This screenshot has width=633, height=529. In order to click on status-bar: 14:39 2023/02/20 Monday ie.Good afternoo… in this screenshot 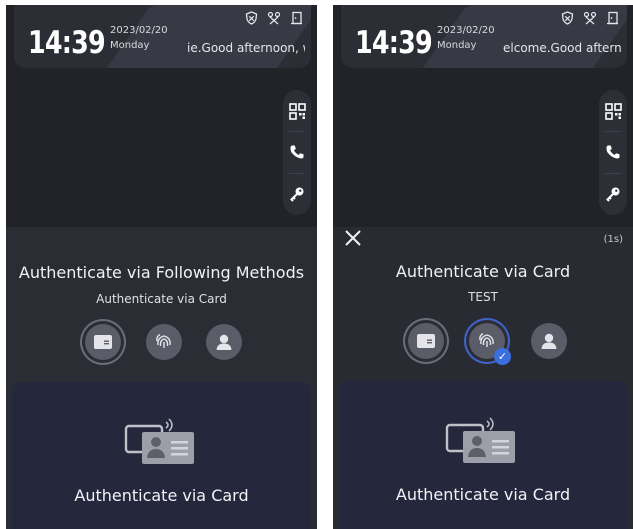, I will do `click(162, 36)`.